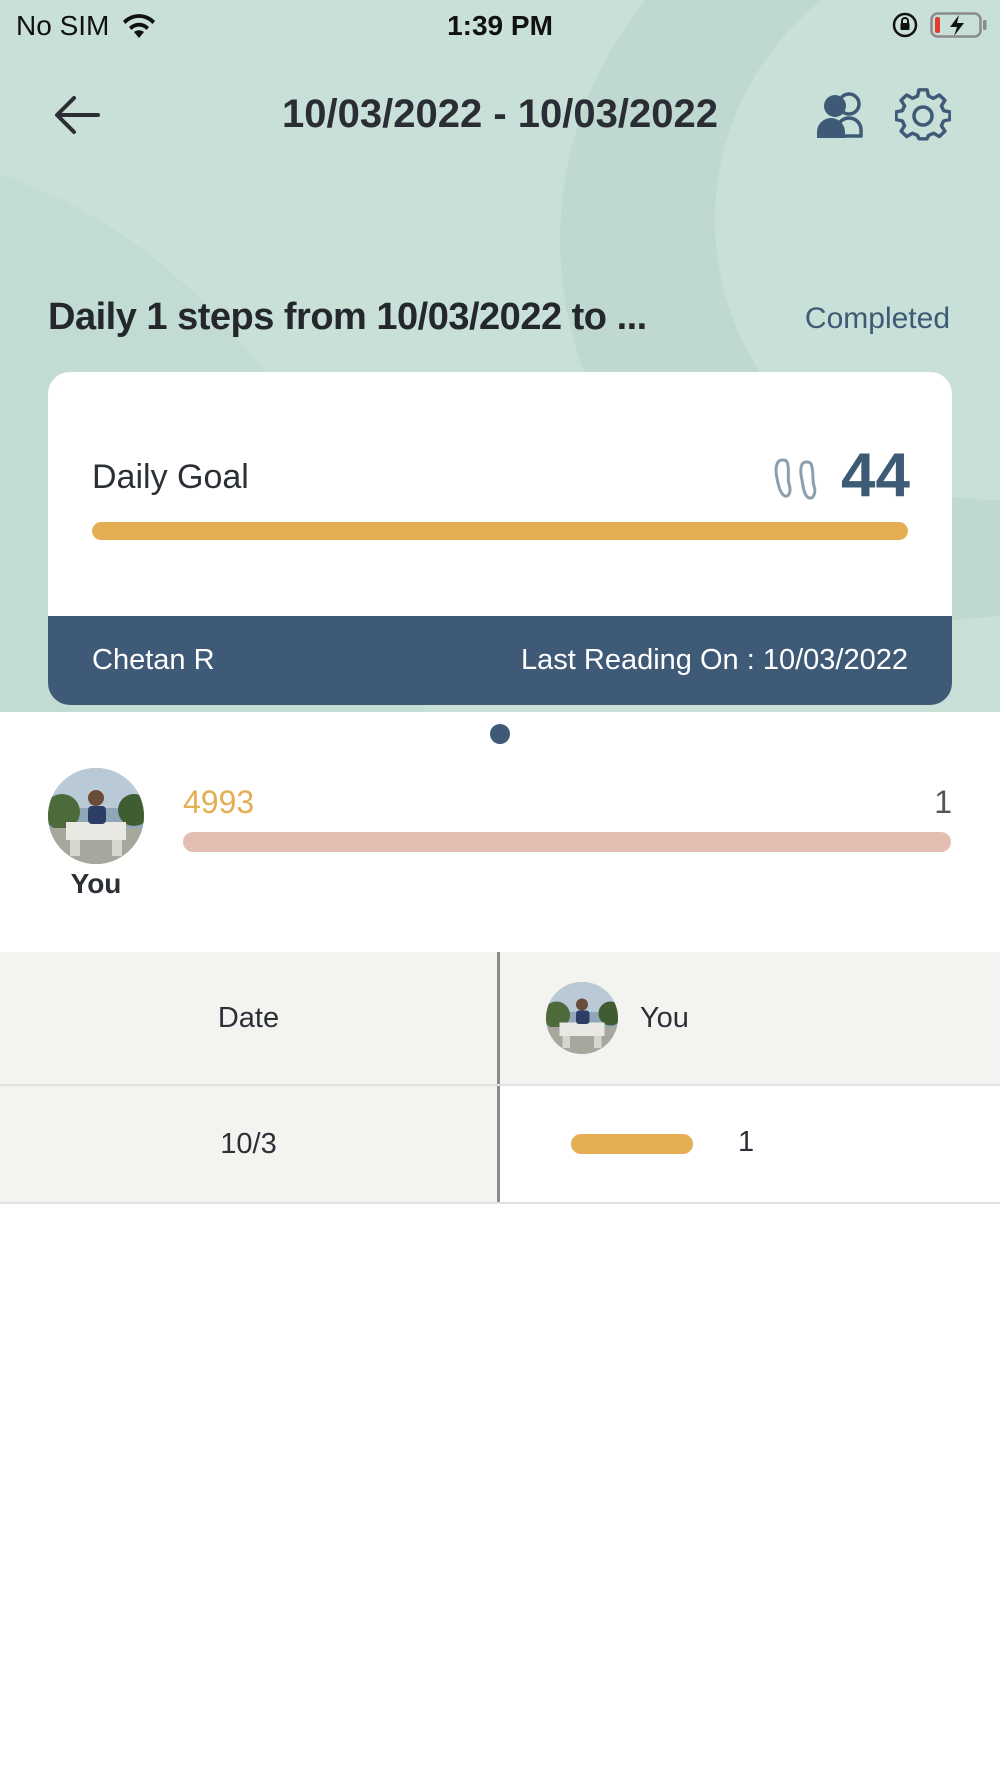  I want to click on daily-goal-progress-fill, so click(500, 531).